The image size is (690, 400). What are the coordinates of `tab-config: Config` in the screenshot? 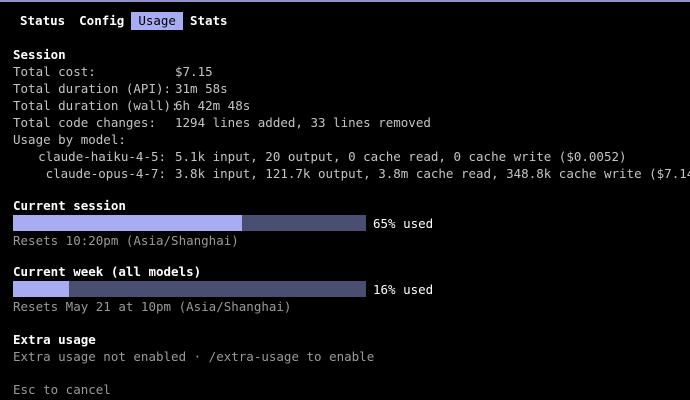 It's located at (101, 21).